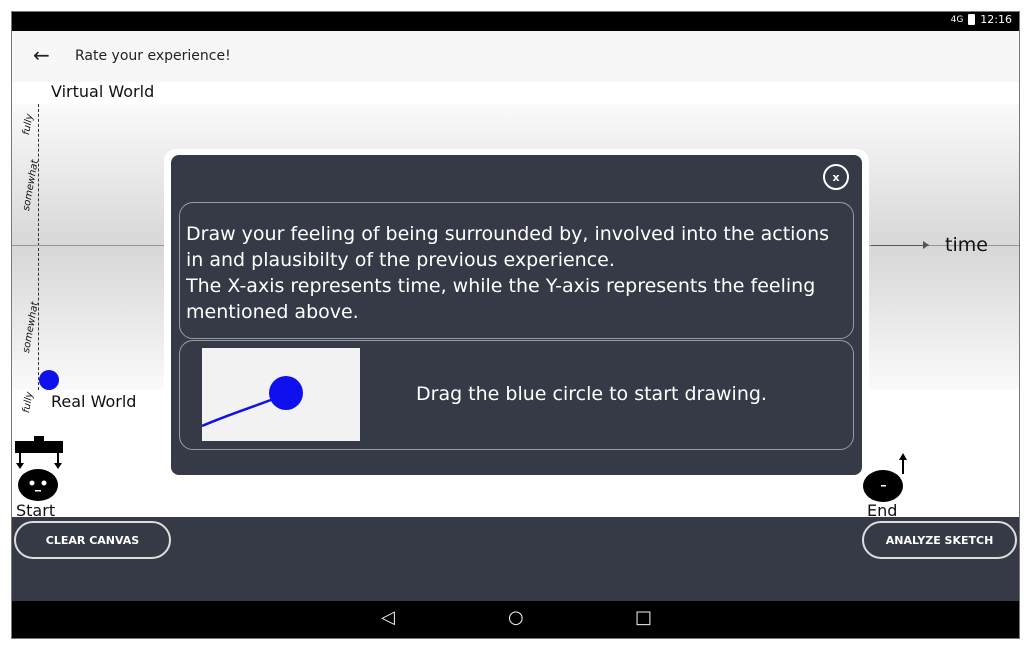 This screenshot has height=652, width=1032. What do you see at coordinates (94, 401) in the screenshot?
I see `real-world-label: Real World` at bounding box center [94, 401].